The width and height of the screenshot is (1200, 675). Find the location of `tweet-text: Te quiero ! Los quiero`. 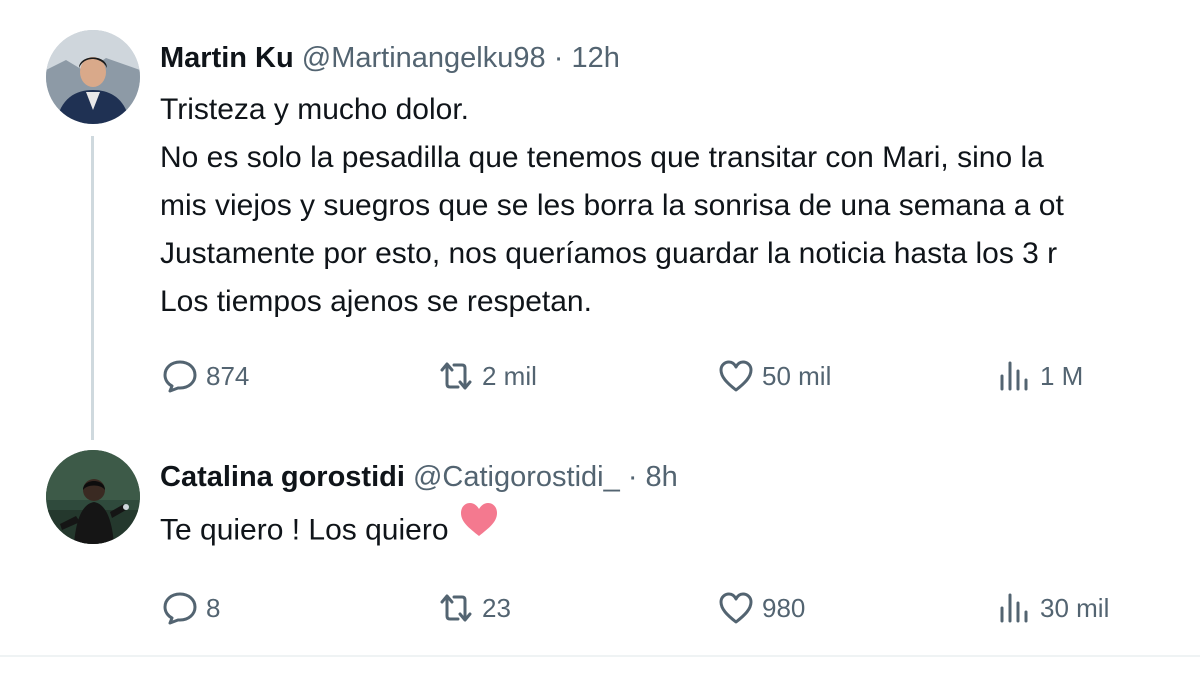

tweet-text: Te quiero ! Los quiero is located at coordinates (329, 530).